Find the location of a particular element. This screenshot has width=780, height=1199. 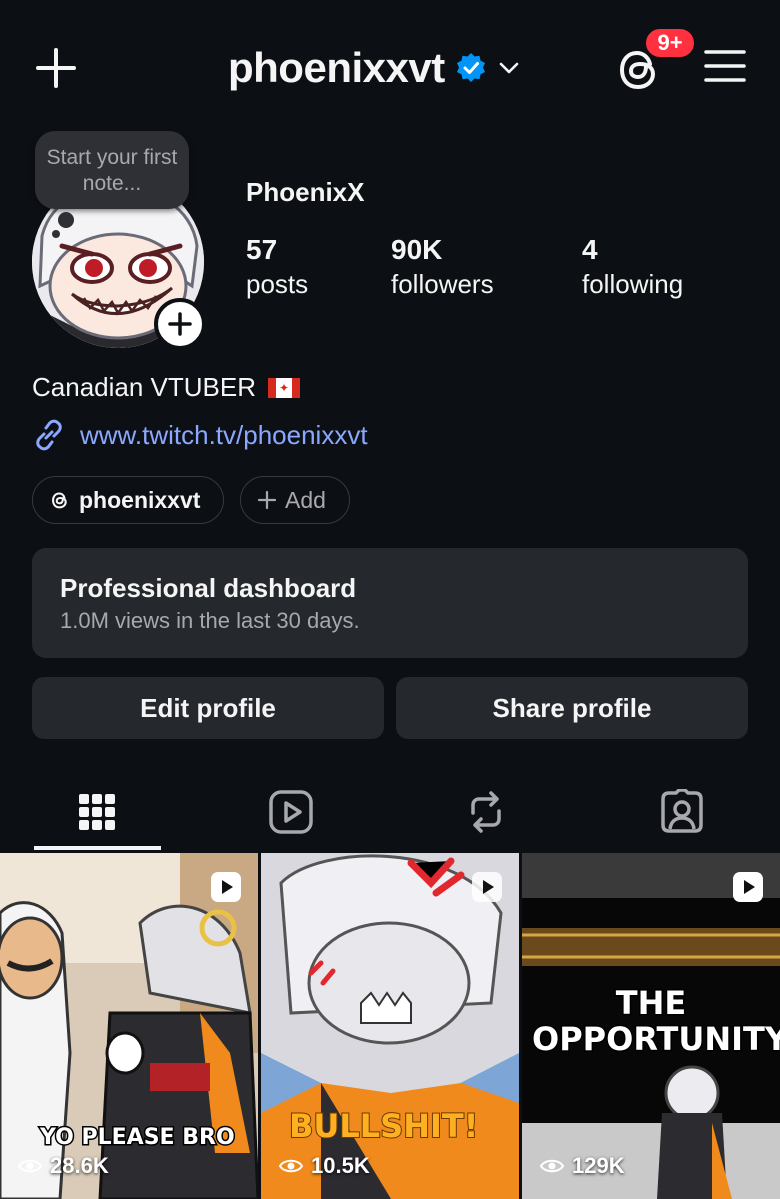

post-views: 28.6K is located at coordinates (63, 1166).